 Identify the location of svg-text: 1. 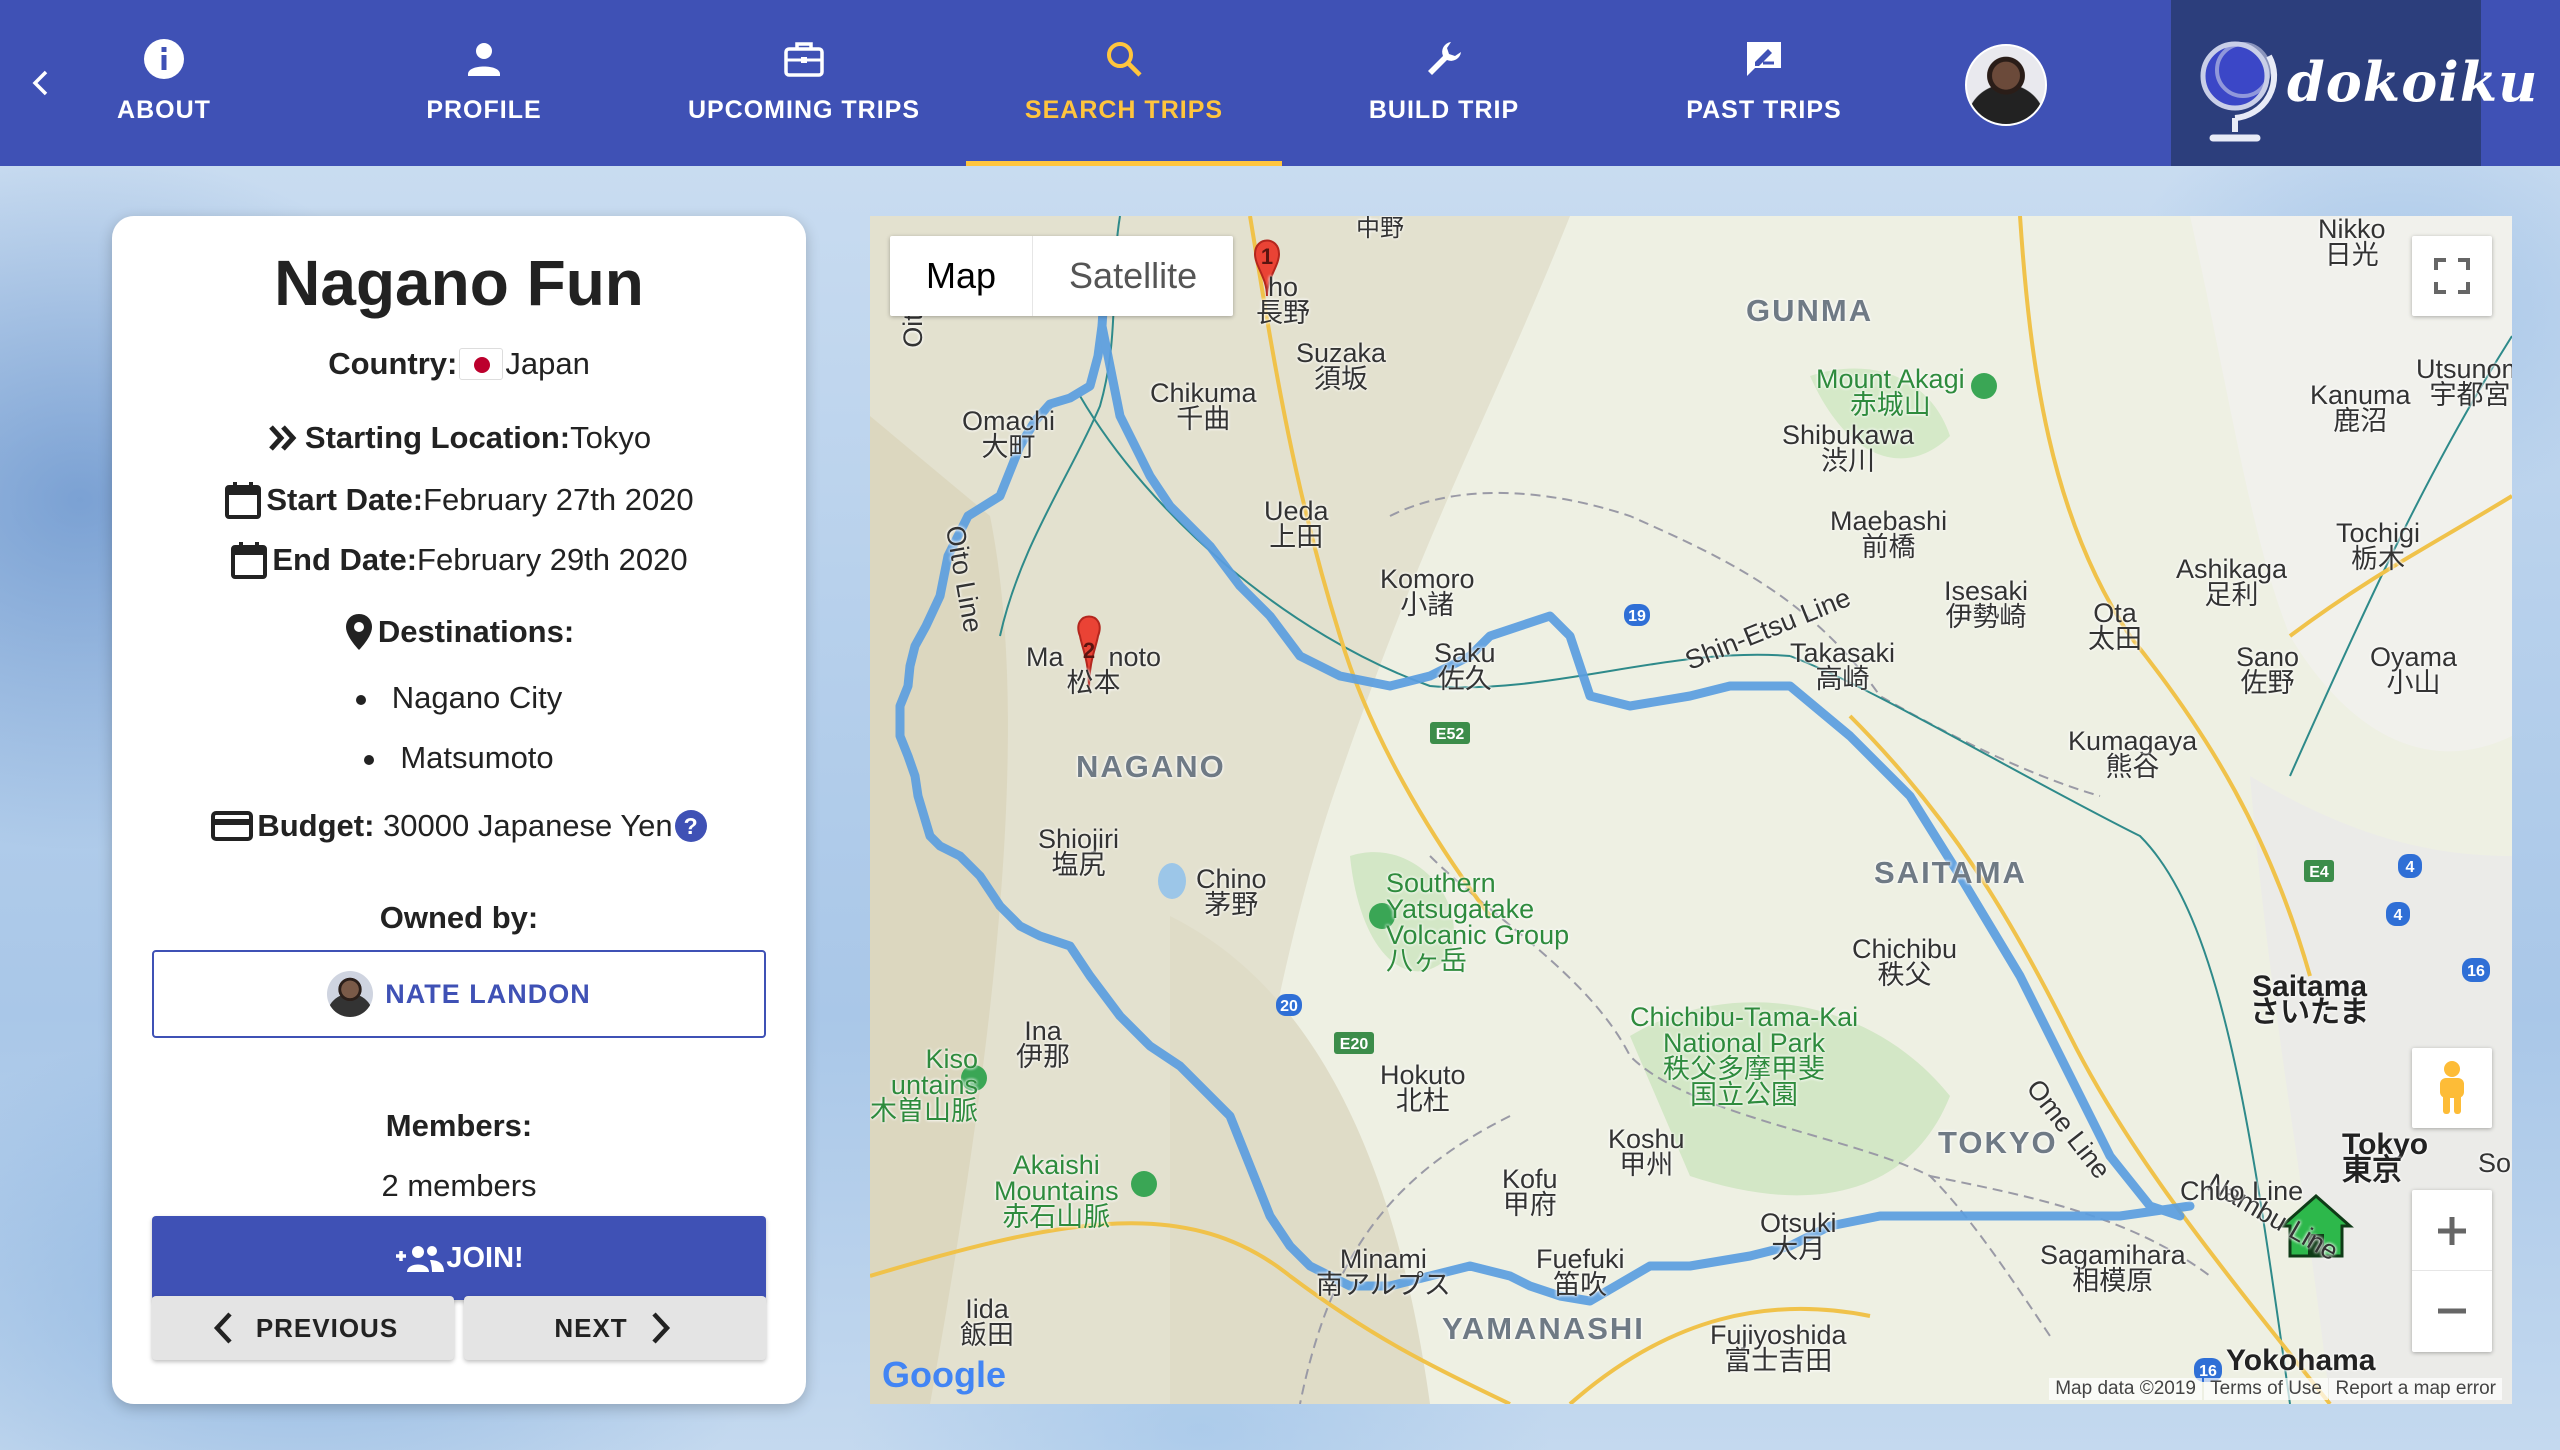
(1267, 256).